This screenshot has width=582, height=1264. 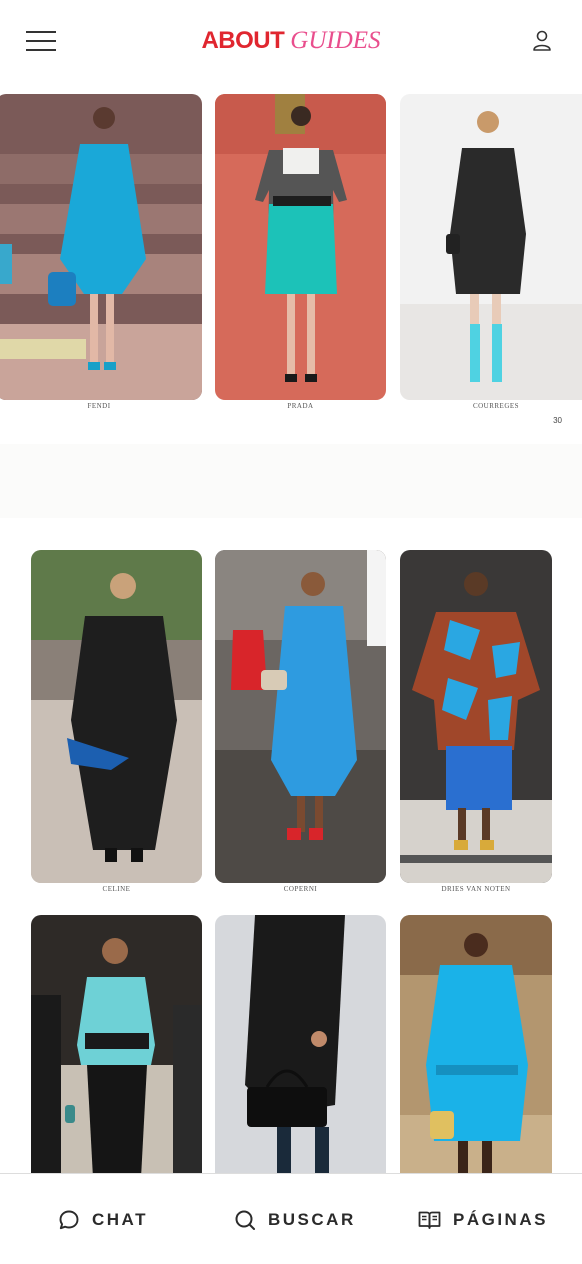 What do you see at coordinates (491, 247) in the screenshot?
I see `fashion-photo-courreges` at bounding box center [491, 247].